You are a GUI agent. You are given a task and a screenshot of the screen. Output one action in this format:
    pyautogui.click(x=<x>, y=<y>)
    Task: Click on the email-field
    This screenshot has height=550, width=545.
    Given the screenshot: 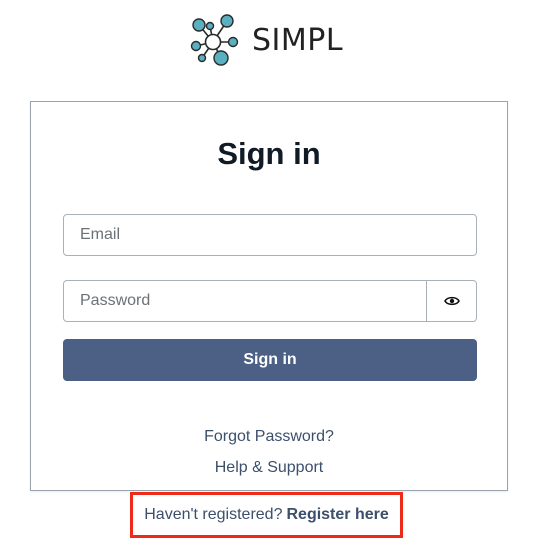 What is the action you would take?
    pyautogui.click(x=270, y=235)
    